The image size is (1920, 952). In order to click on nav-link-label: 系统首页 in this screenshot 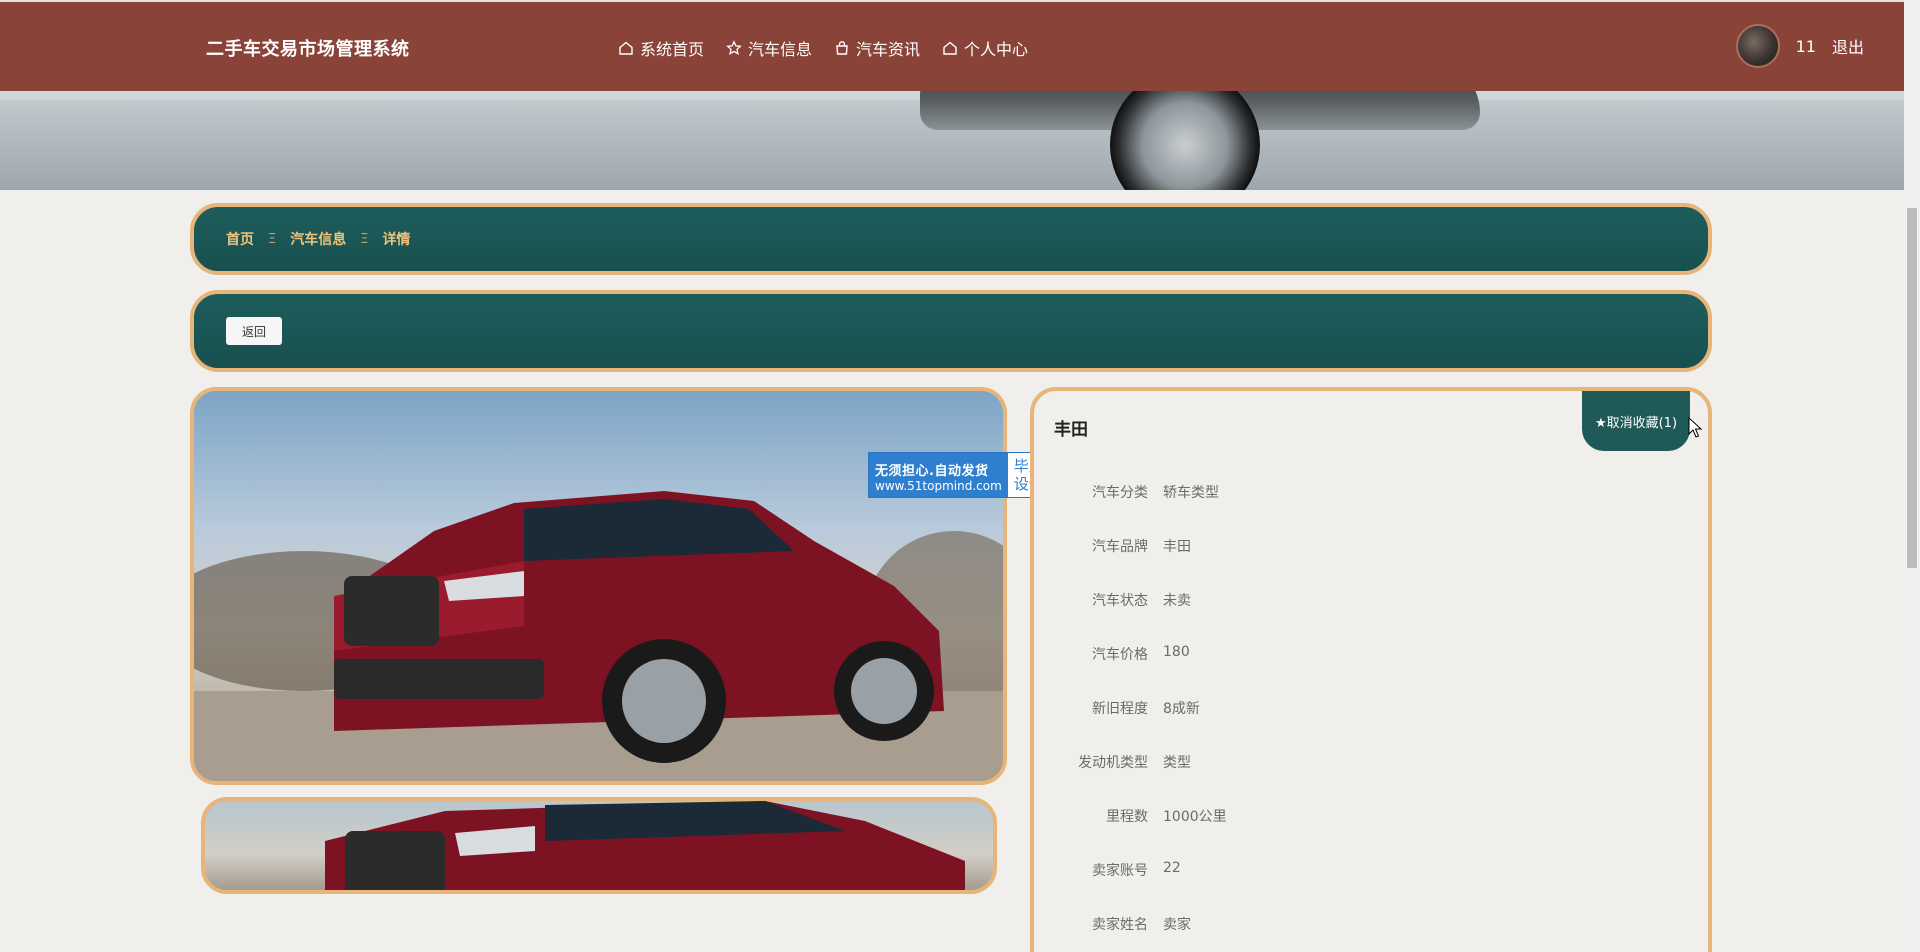, I will do `click(672, 49)`.